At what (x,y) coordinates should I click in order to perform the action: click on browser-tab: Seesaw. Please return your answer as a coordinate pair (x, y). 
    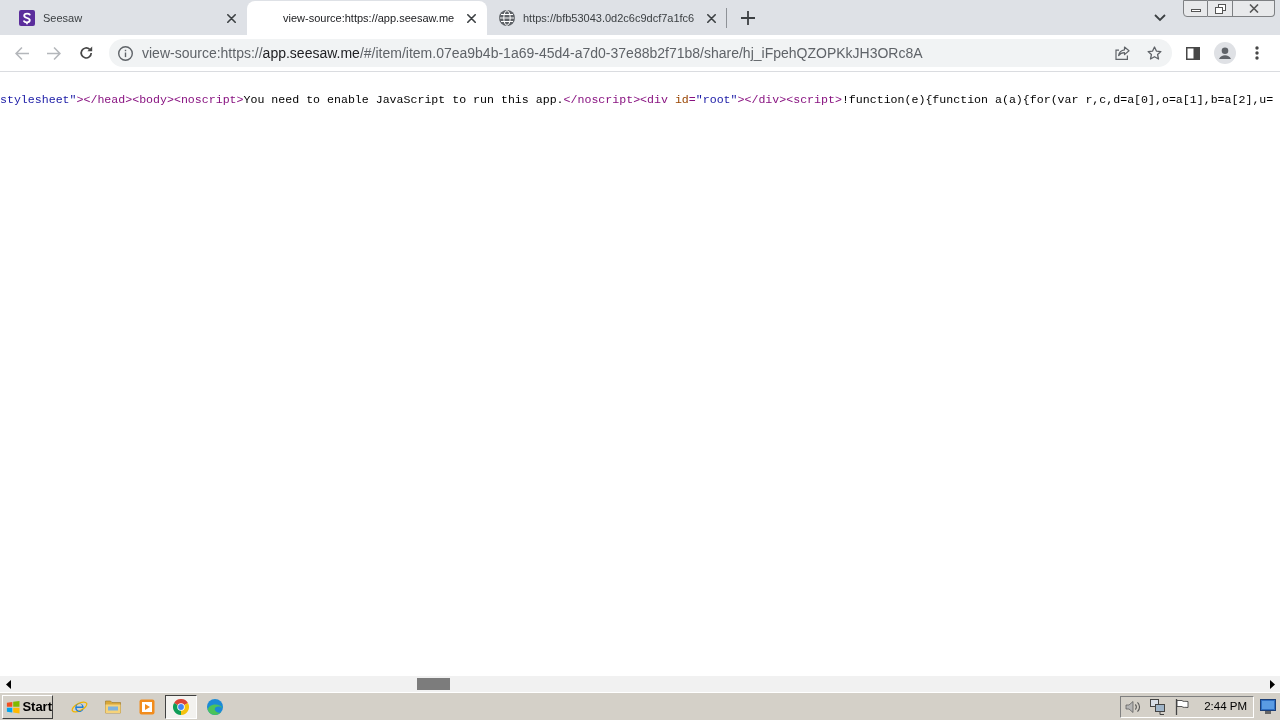
    Looking at the image, I should click on (127, 18).